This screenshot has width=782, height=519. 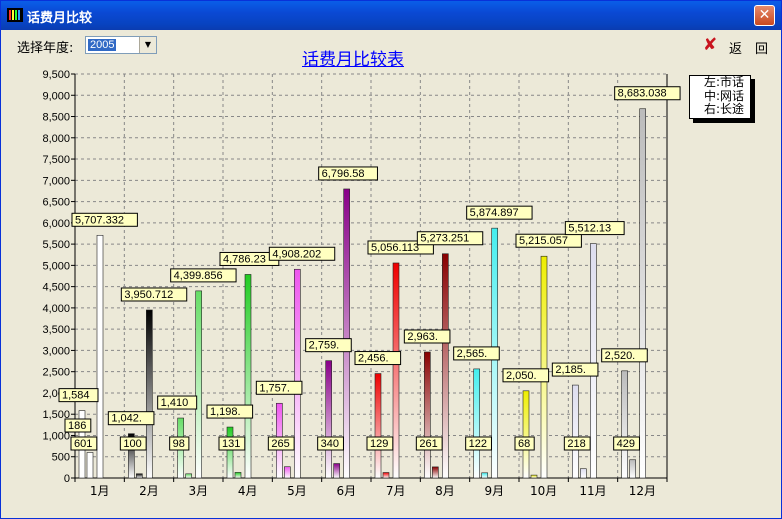 What do you see at coordinates (274, 388) in the screenshot?
I see `data-label-left: 1,757.` at bounding box center [274, 388].